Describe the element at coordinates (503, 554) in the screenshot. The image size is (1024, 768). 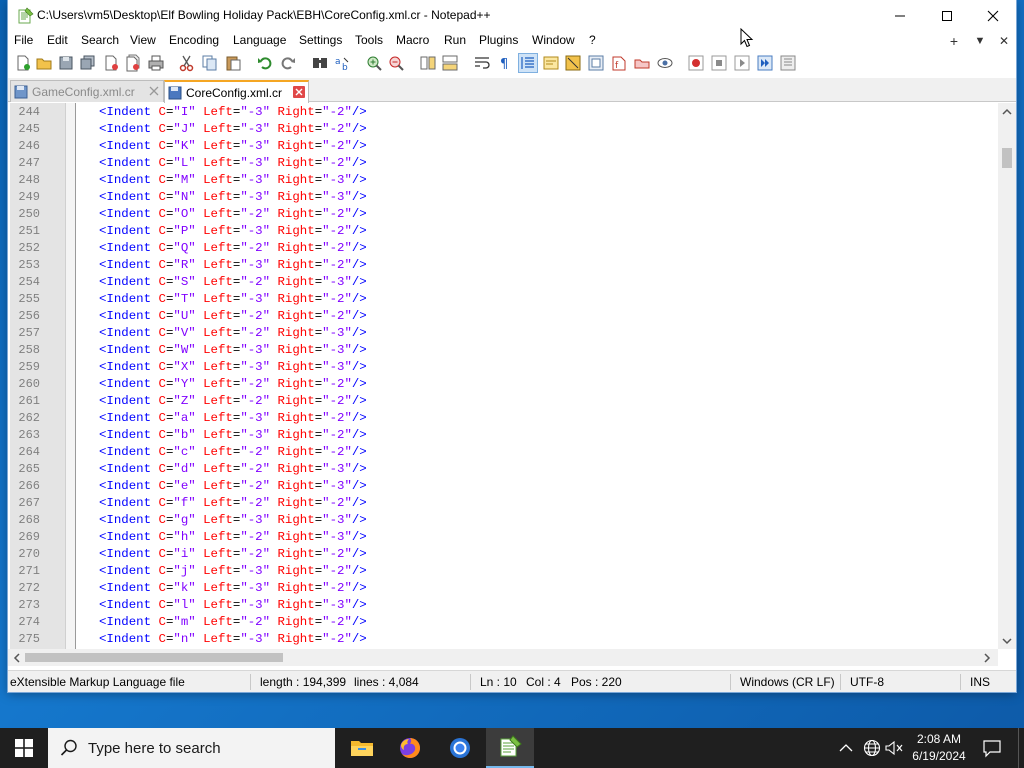
I see `code-line: 270 <Indent C="i" Left="-2" Right="-2"/>` at that location.